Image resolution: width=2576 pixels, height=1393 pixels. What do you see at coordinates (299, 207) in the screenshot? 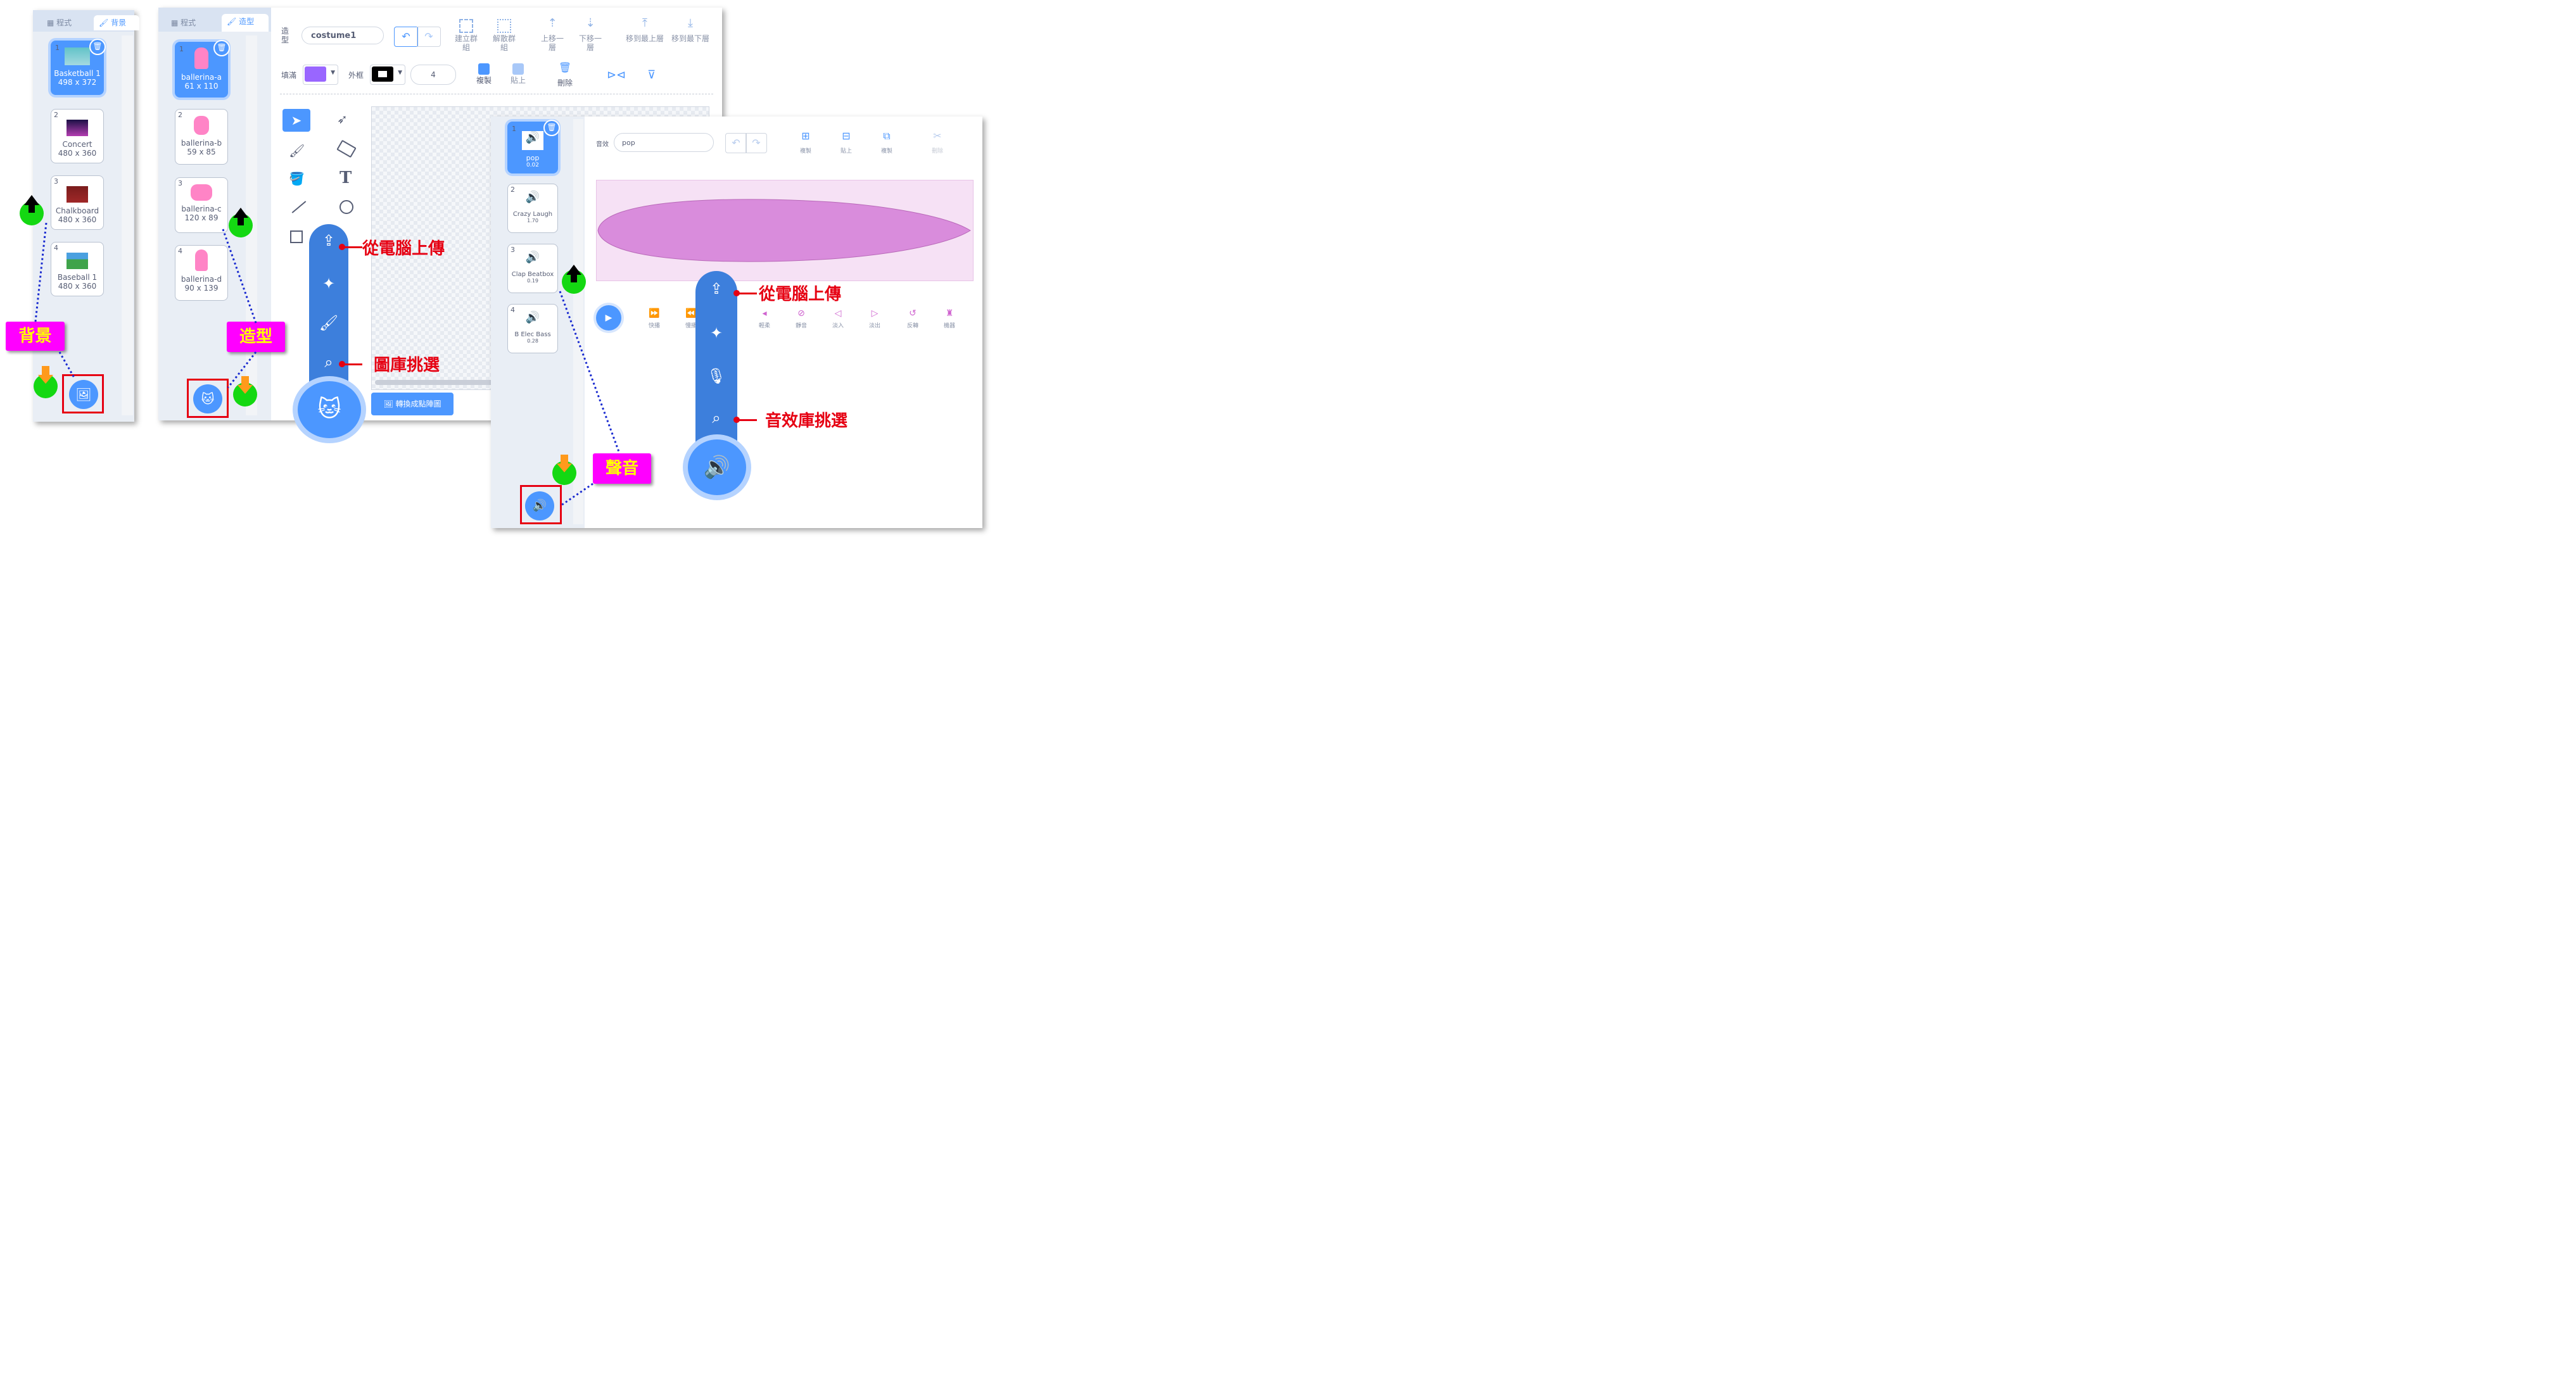
I see `line-tool` at bounding box center [299, 207].